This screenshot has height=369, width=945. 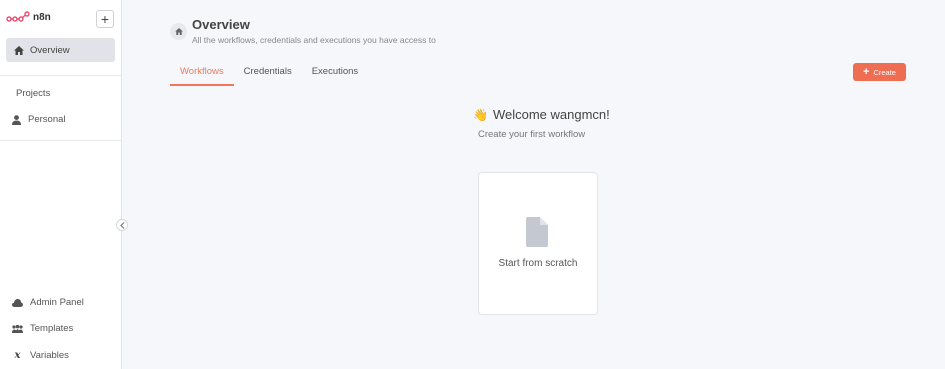 I want to click on sidebar-item-label: Admin Panel, so click(x=57, y=302).